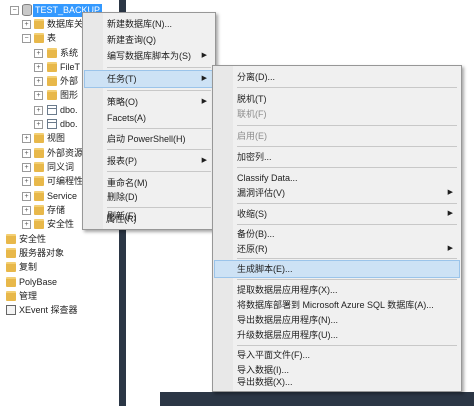  I want to click on menu-item-start-powershell: 启动 PowerShell(H), so click(149, 139).